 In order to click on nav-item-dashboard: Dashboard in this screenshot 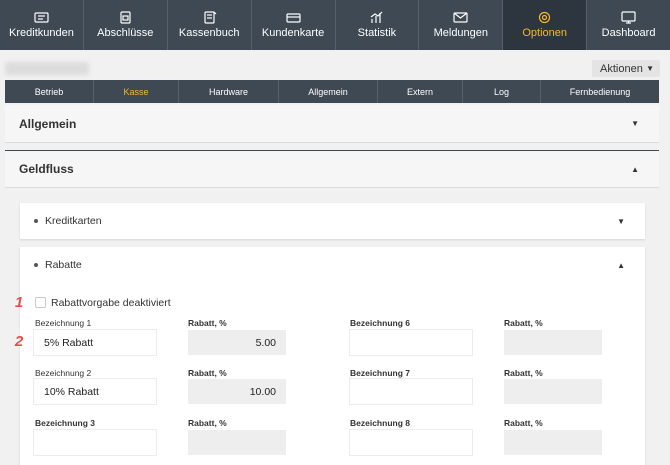, I will do `click(628, 25)`.